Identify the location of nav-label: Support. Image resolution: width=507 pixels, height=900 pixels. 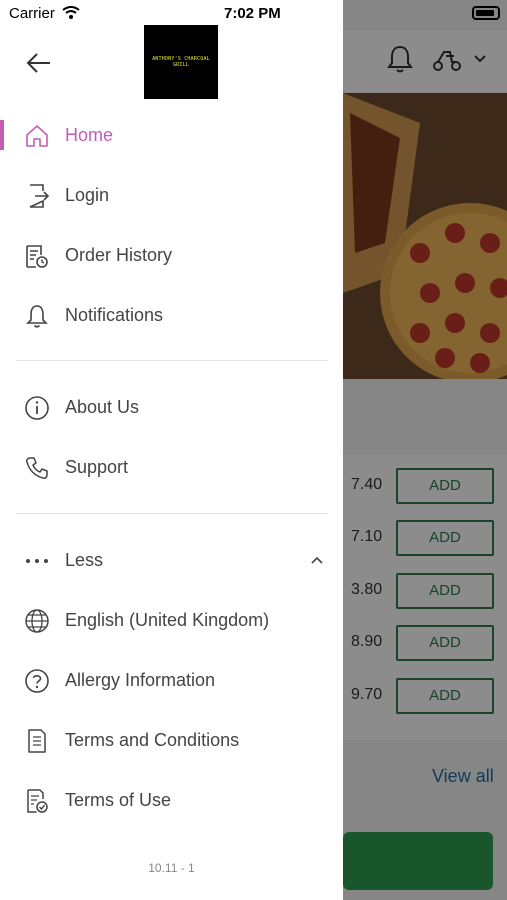
(97, 467).